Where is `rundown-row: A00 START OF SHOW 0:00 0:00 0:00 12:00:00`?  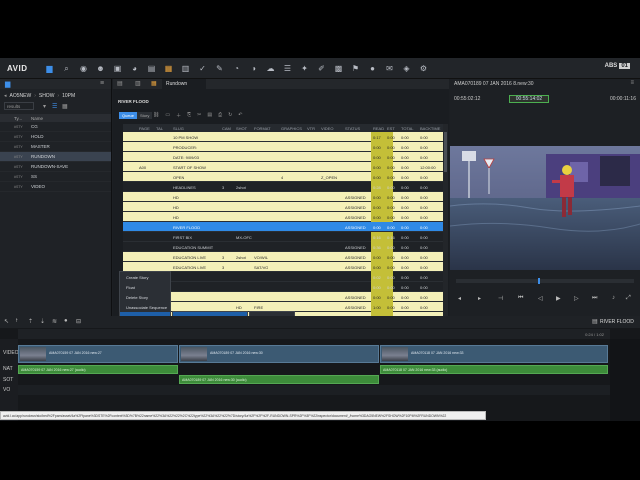 rundown-row: A00 START OF SHOW 0:00 0:00 0:00 12:00:00 is located at coordinates (283, 167).